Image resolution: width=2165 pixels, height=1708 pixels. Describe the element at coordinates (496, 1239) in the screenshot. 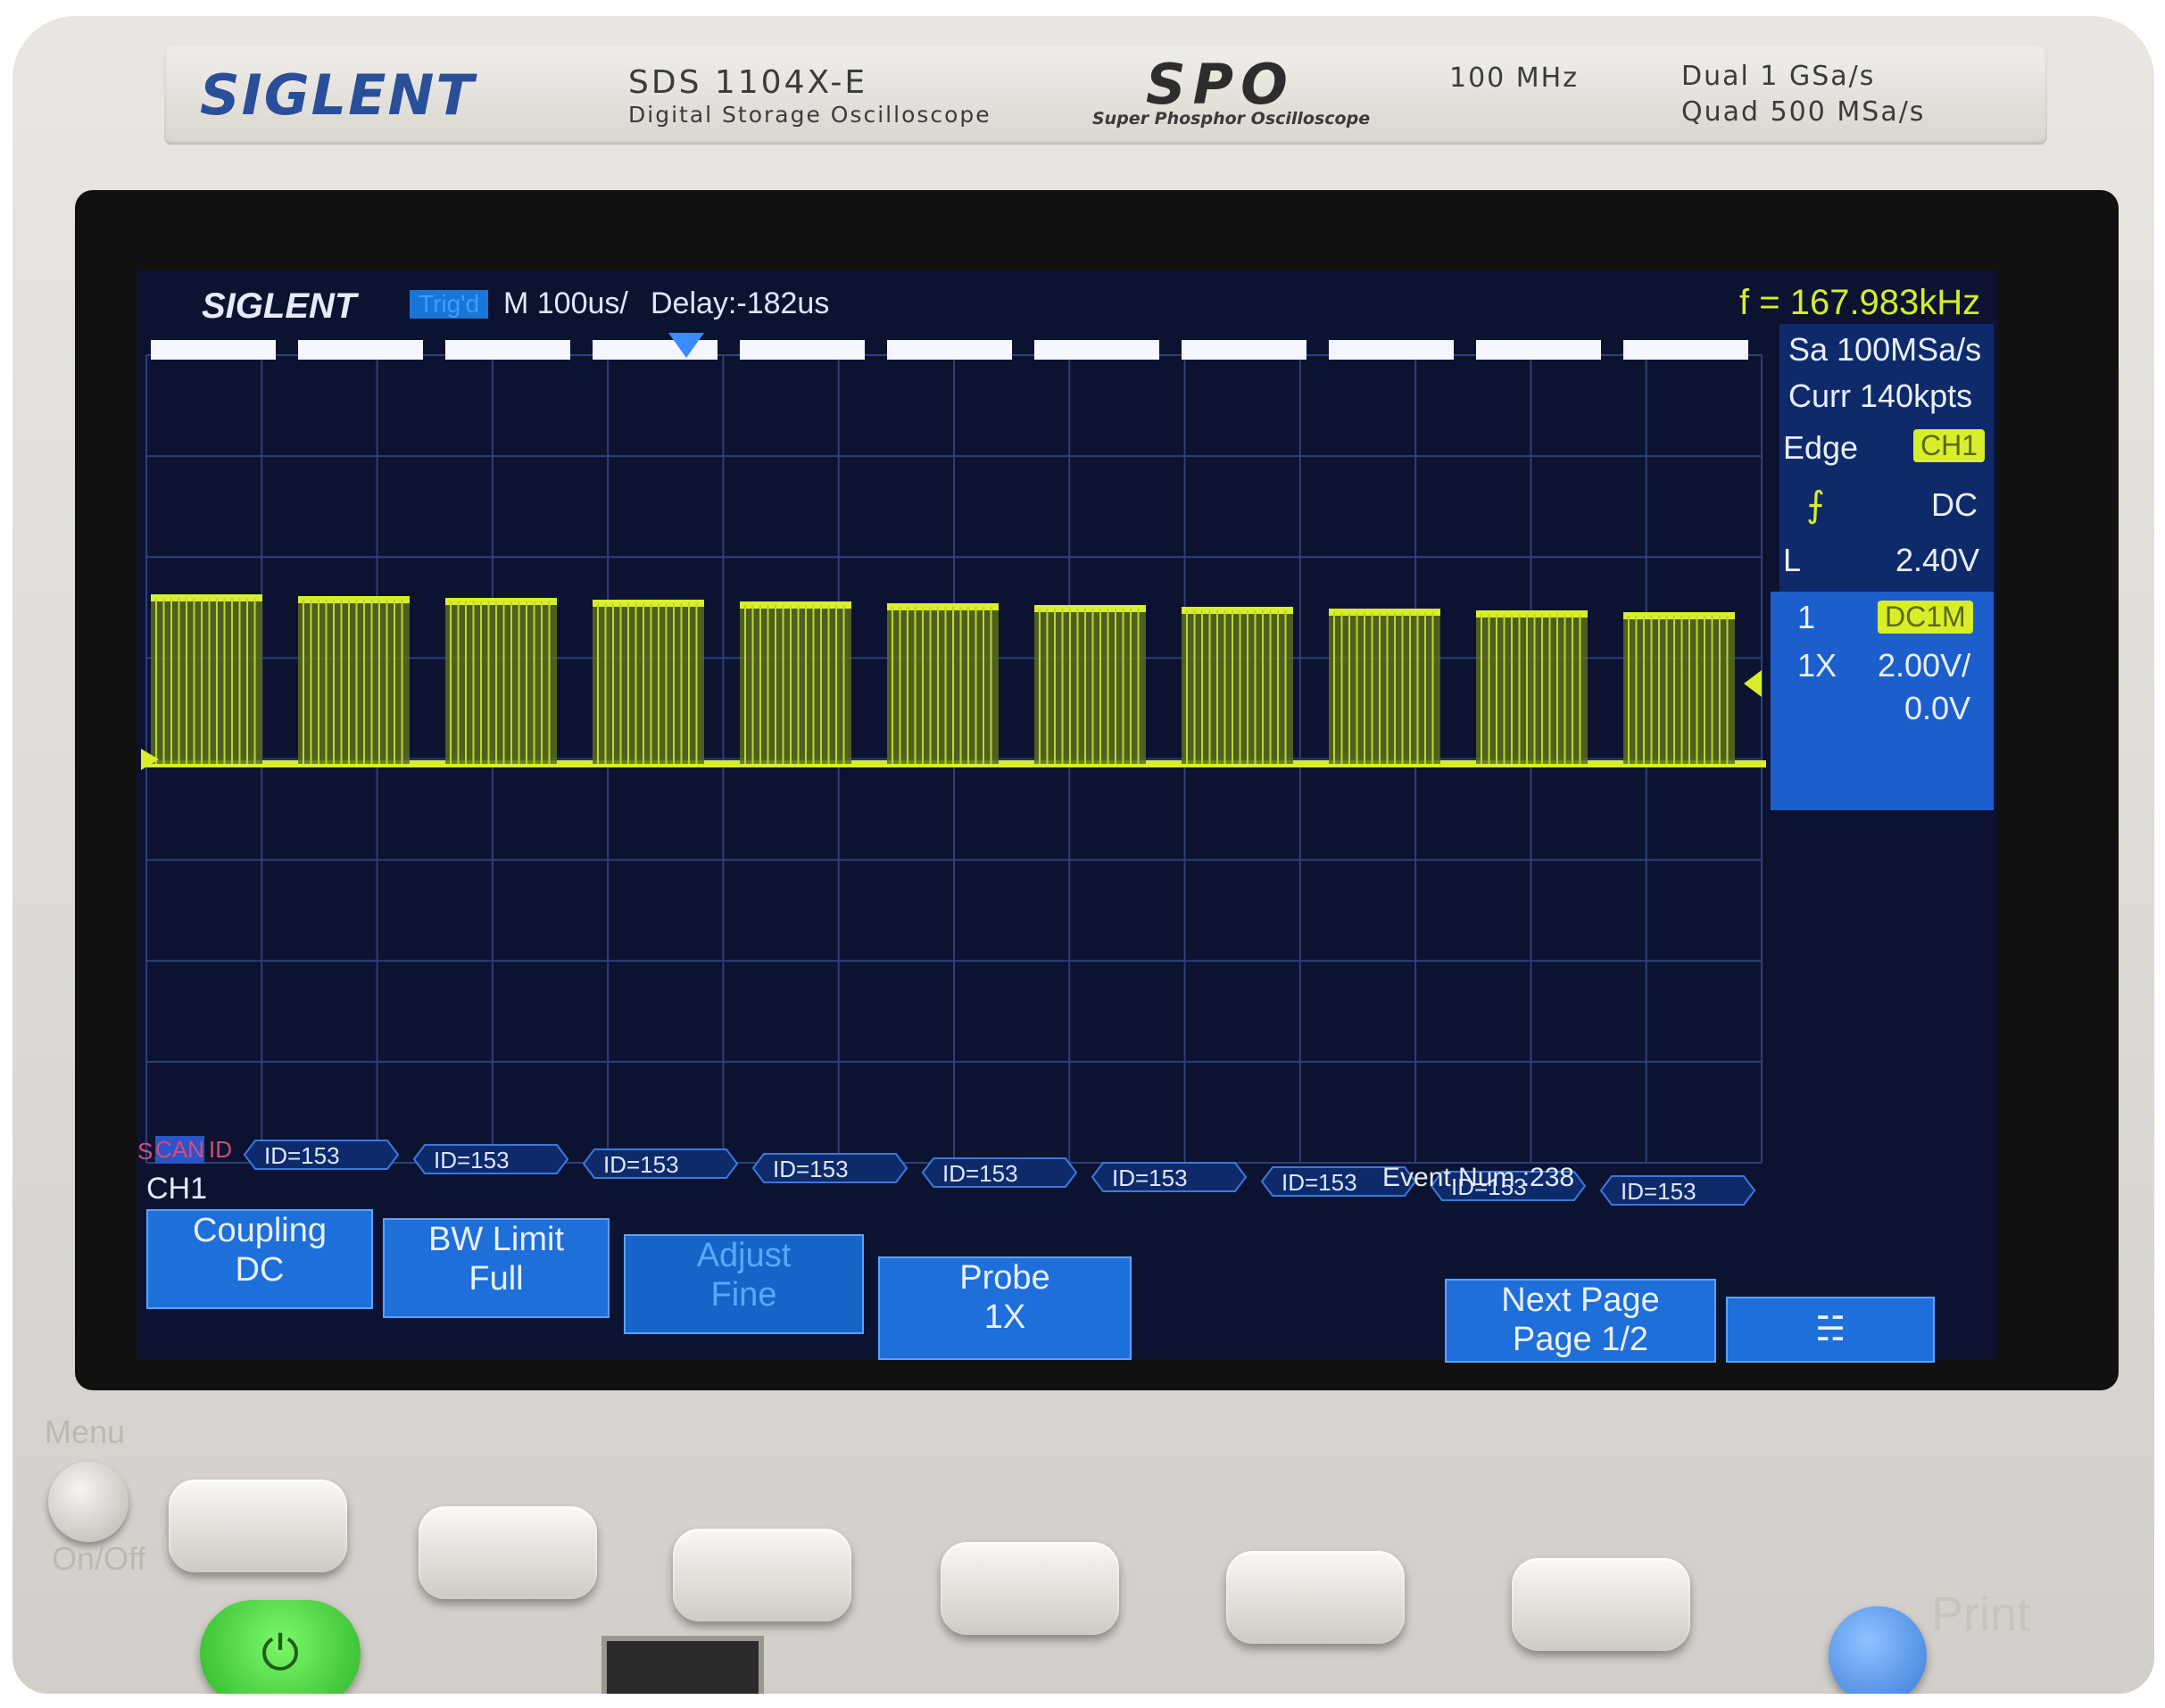

I see `softkey-bw-limit-label: BW Limit` at that location.